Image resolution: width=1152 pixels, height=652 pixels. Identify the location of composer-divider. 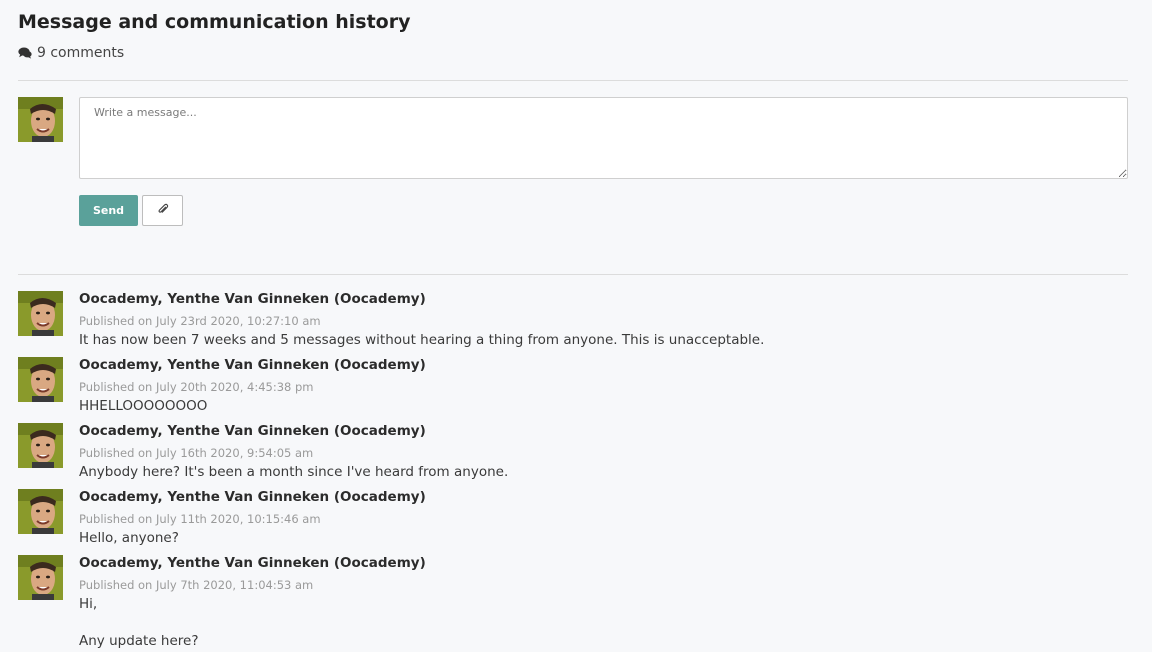
(573, 274).